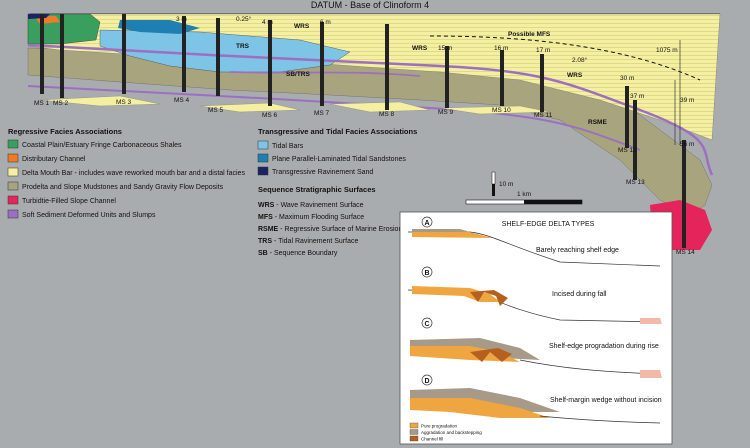 The height and width of the screenshot is (448, 750). What do you see at coordinates (543, 50) in the screenshot?
I see `distance-17m: 17 m` at bounding box center [543, 50].